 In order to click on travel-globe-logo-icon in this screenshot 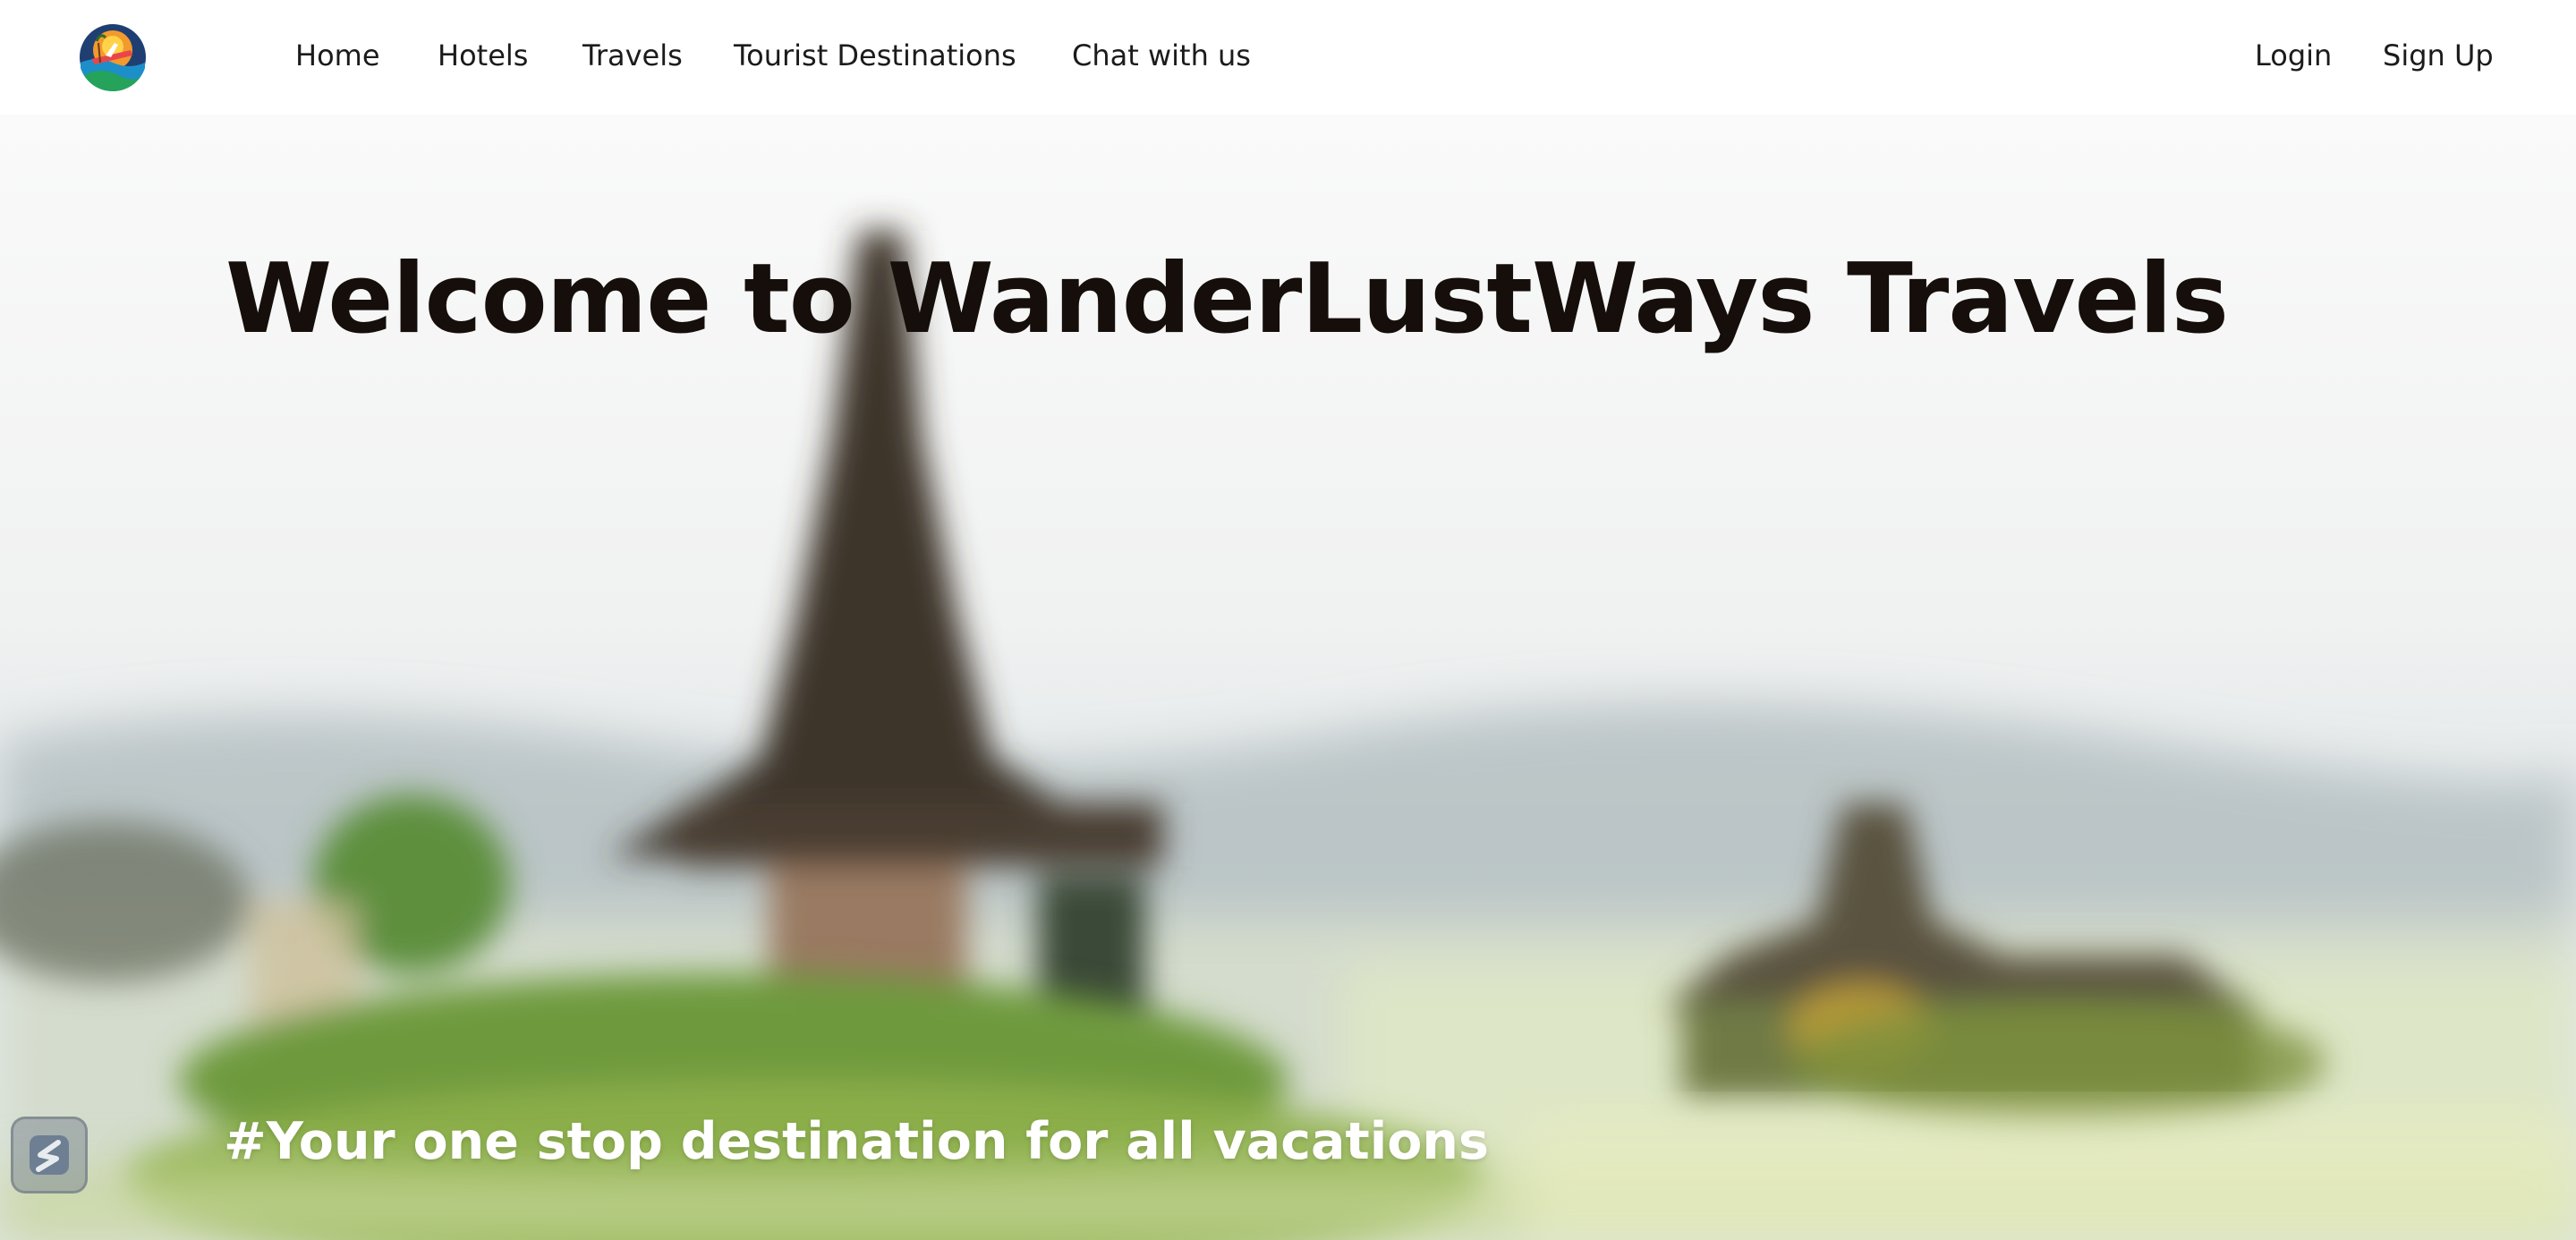, I will do `click(113, 57)`.